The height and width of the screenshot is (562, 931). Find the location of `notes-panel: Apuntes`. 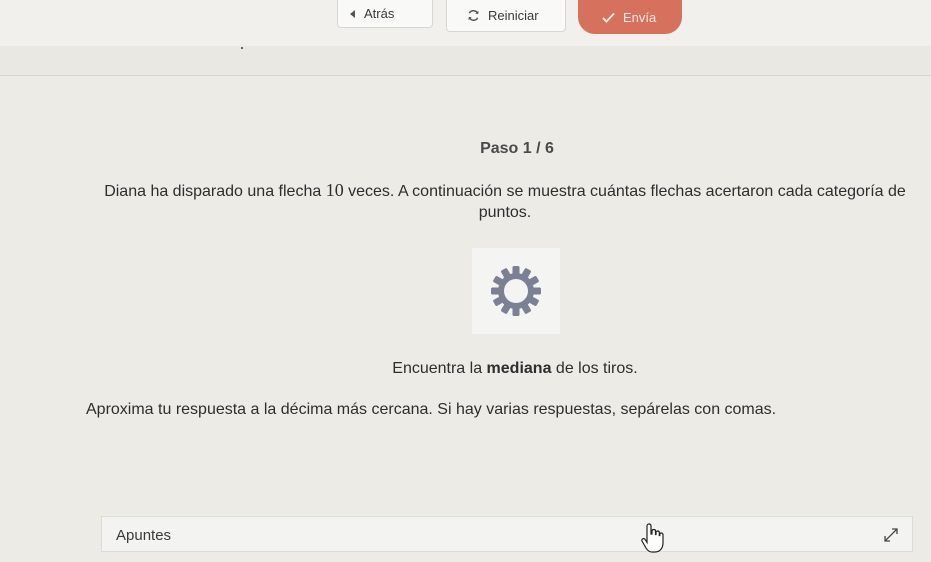

notes-panel: Apuntes is located at coordinates (507, 534).